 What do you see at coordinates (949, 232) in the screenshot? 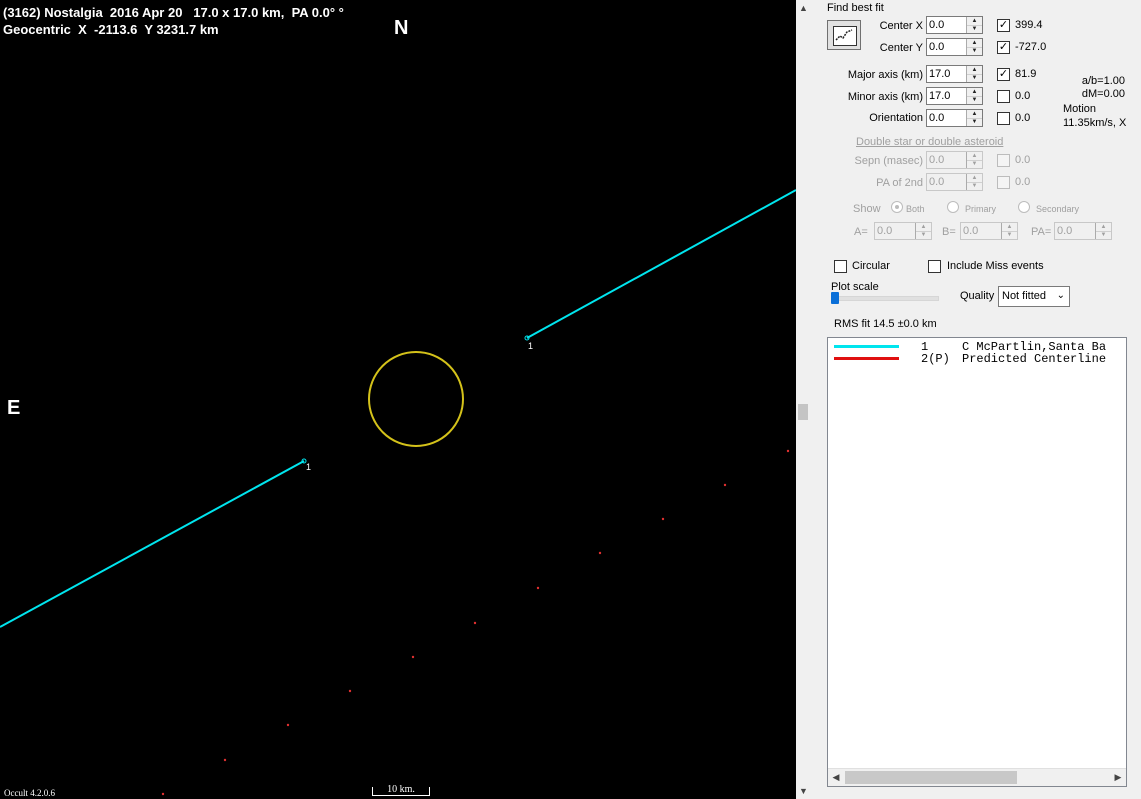
I see `b-label: B=` at bounding box center [949, 232].